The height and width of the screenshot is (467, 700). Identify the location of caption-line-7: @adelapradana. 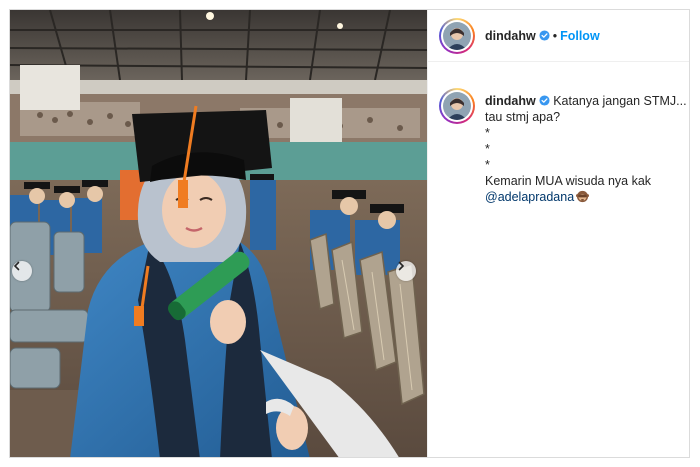
(583, 197).